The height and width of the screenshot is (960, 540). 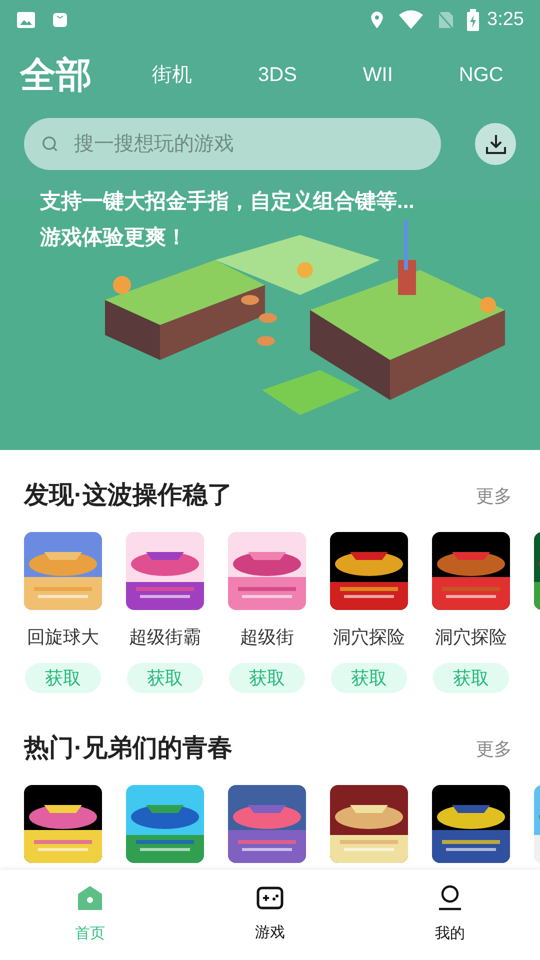 What do you see at coordinates (473, 20) in the screenshot?
I see `battery-charging-icon` at bounding box center [473, 20].